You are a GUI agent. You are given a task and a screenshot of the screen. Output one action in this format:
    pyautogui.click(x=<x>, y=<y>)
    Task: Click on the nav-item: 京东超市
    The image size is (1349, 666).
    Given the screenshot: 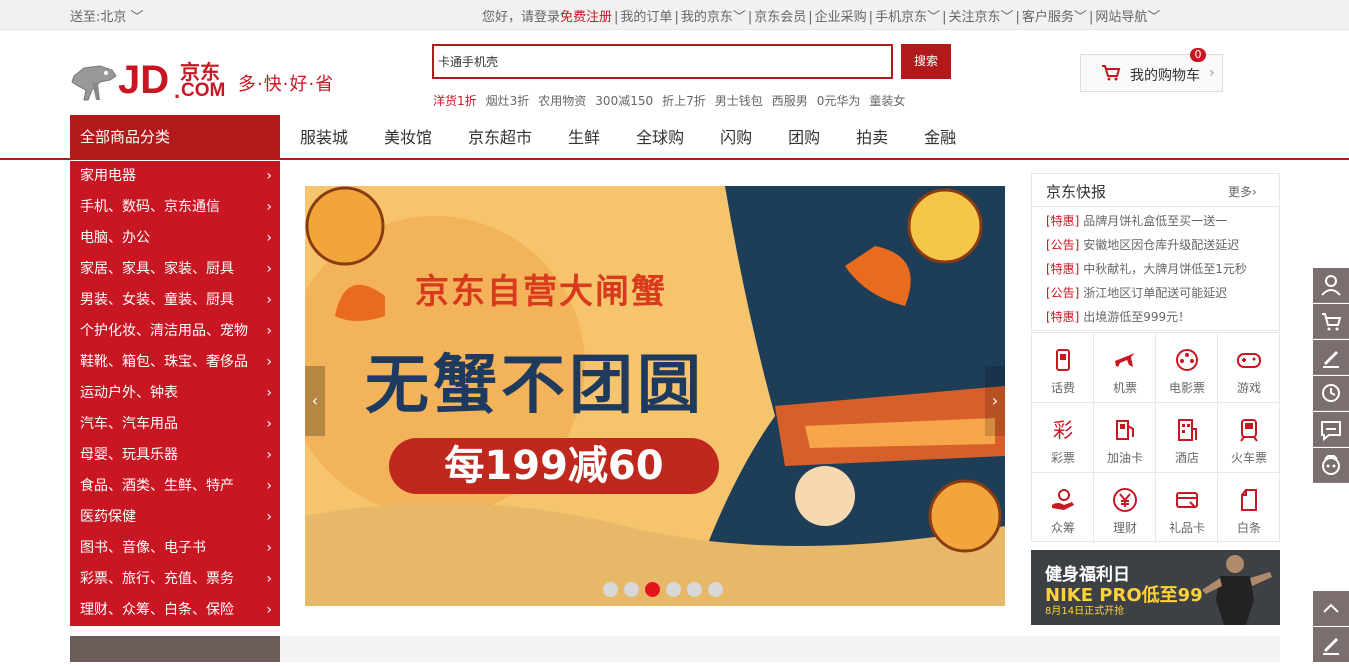 What is the action you would take?
    pyautogui.click(x=500, y=137)
    